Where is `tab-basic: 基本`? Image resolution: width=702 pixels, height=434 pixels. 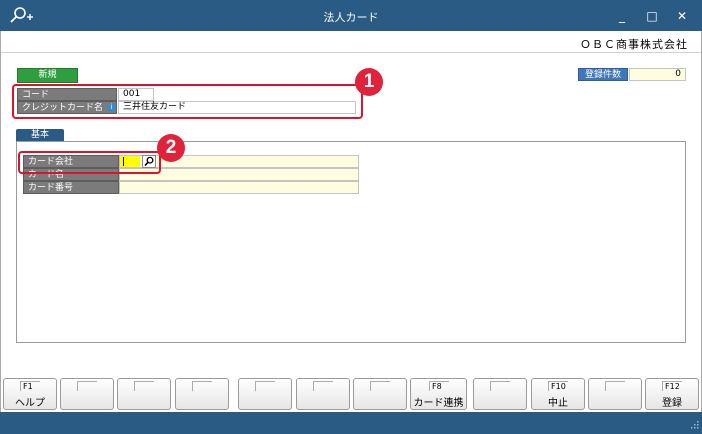 tab-basic: 基本 is located at coordinates (40, 135).